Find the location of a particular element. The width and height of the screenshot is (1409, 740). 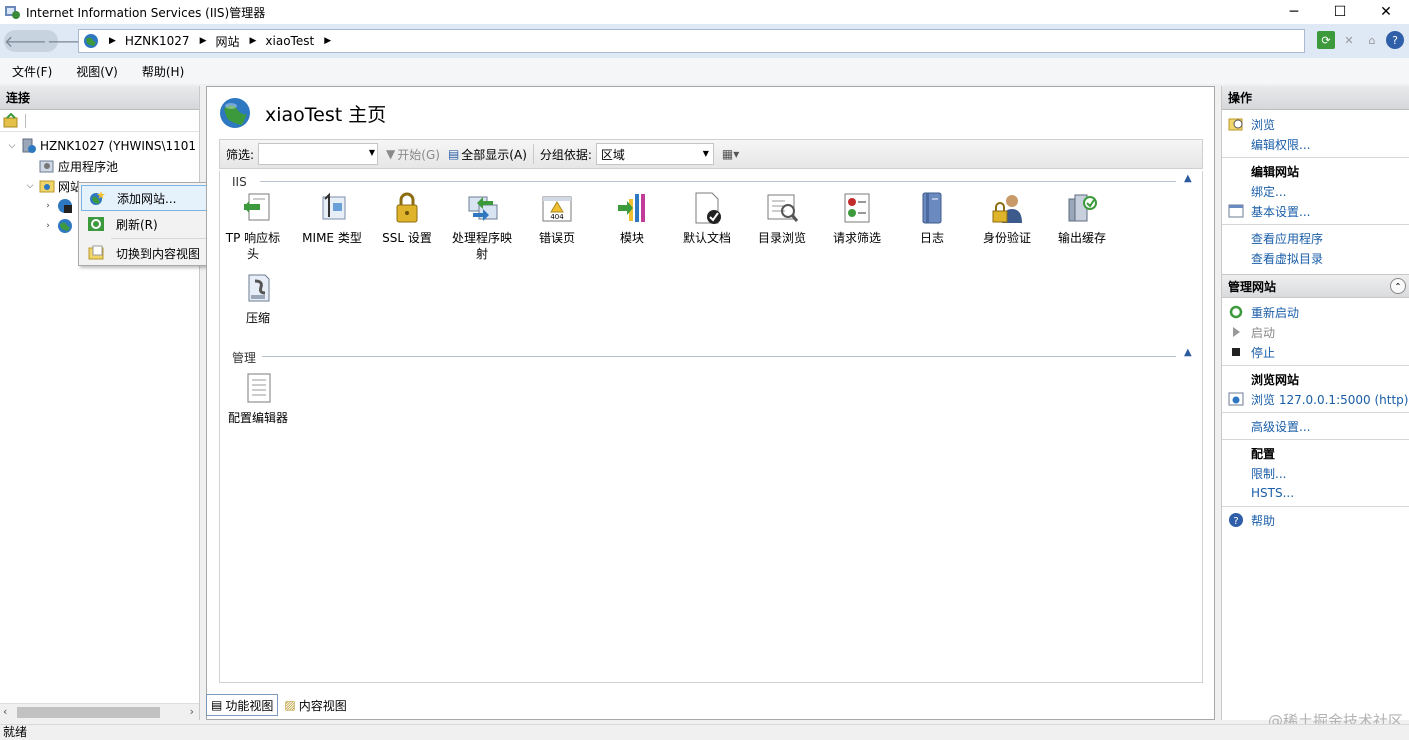

site-globe-icon is located at coordinates (65, 226).